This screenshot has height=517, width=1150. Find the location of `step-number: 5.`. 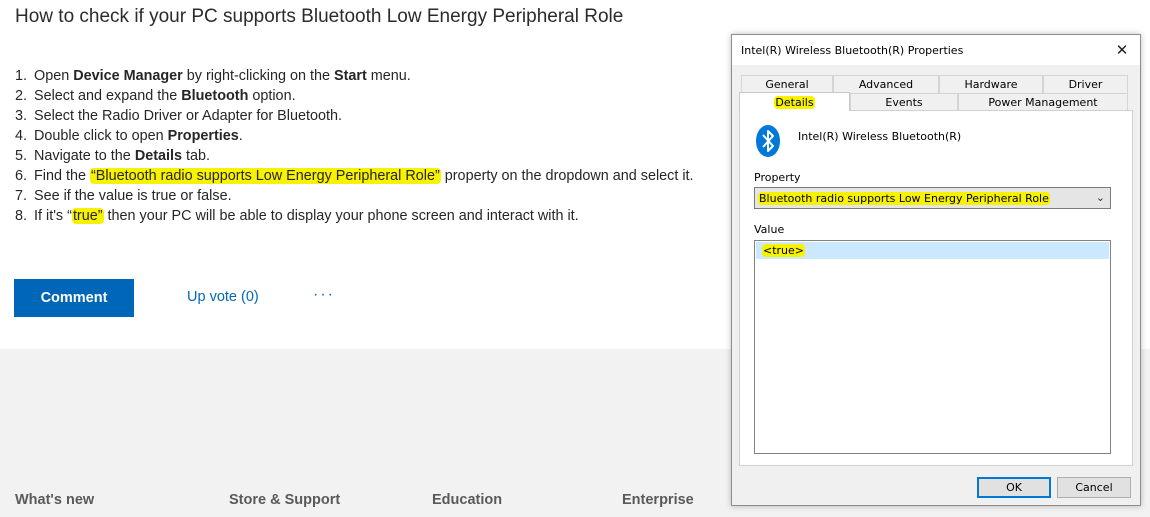

step-number: 5. is located at coordinates (21, 156).